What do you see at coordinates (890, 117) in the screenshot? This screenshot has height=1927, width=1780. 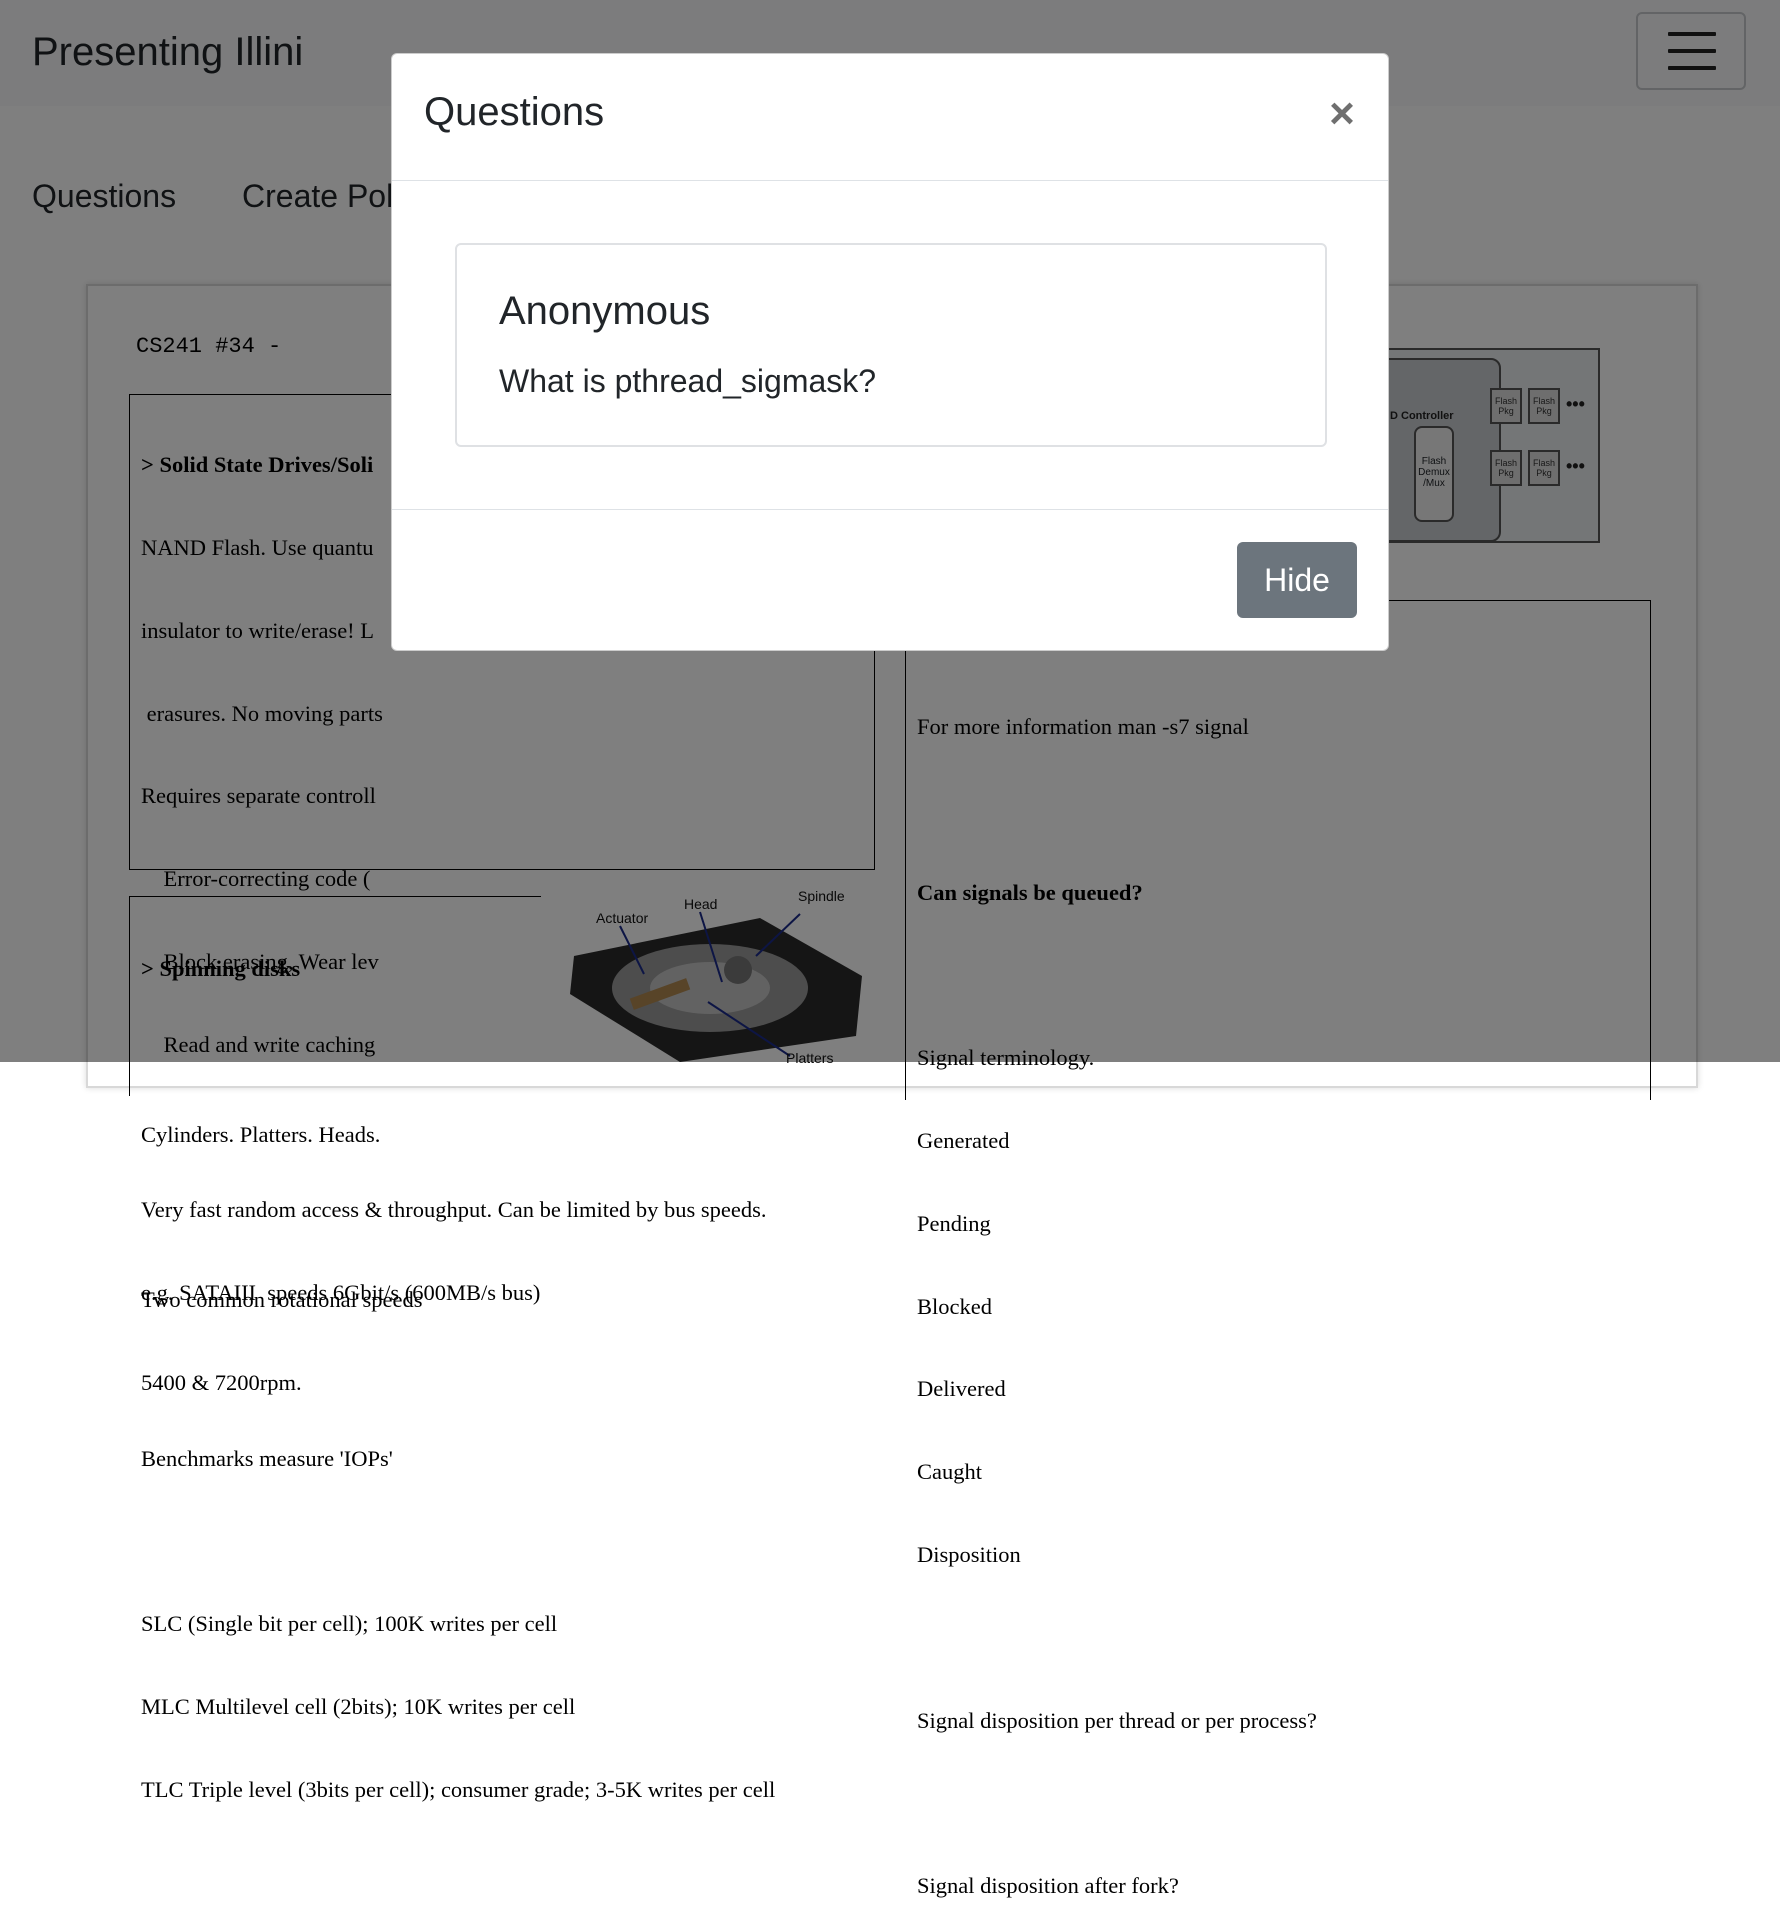 I see `modal-header: Questions ×` at bounding box center [890, 117].